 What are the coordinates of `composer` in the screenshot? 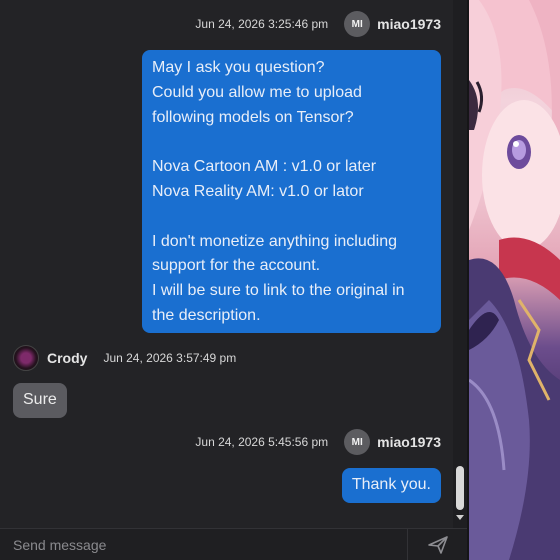 It's located at (233, 544).